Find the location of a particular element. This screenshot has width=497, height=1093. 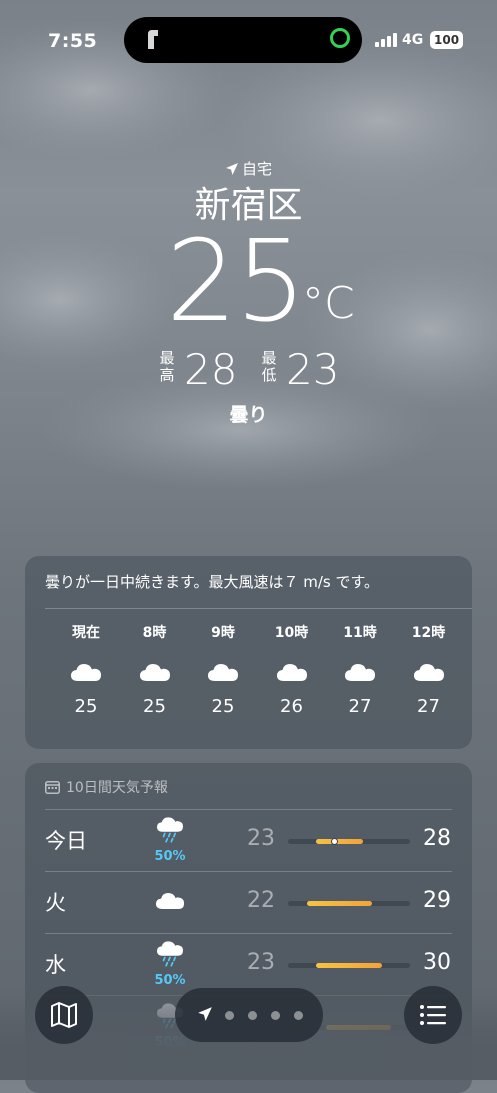

hour-label: 9時 is located at coordinates (223, 633).